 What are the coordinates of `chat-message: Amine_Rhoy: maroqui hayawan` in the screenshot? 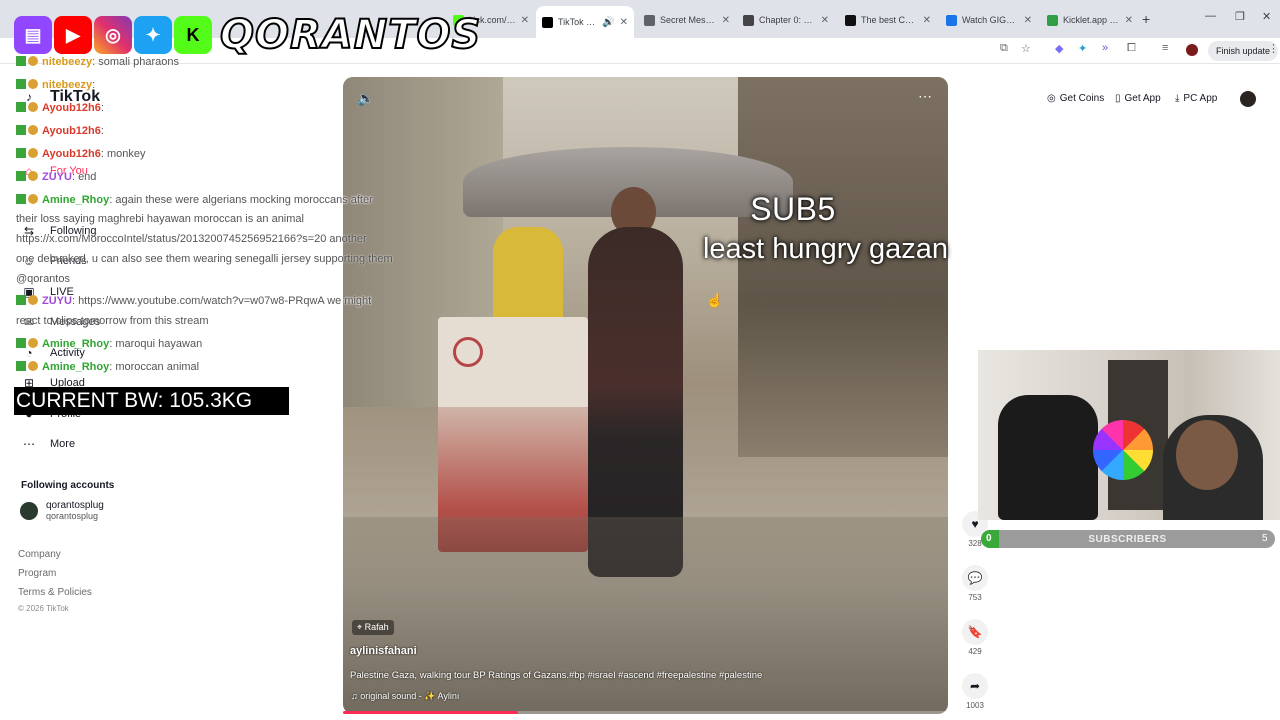 It's located at (109, 344).